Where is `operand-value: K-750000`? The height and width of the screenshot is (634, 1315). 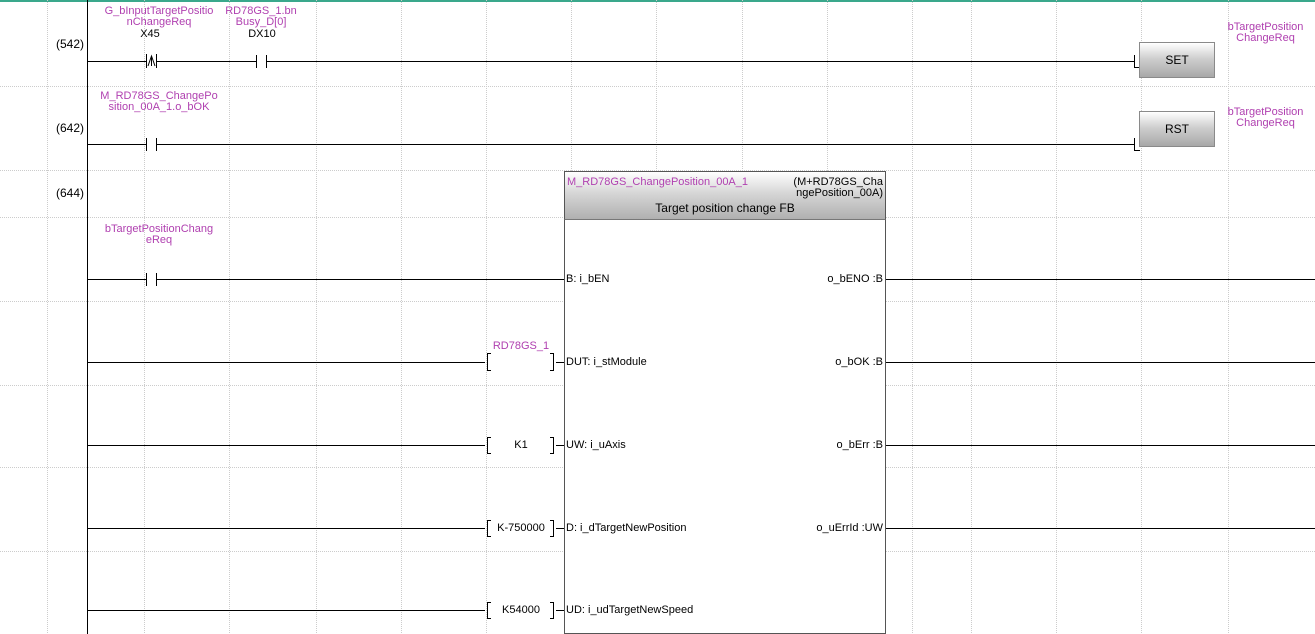 operand-value: K-750000 is located at coordinates (521, 528).